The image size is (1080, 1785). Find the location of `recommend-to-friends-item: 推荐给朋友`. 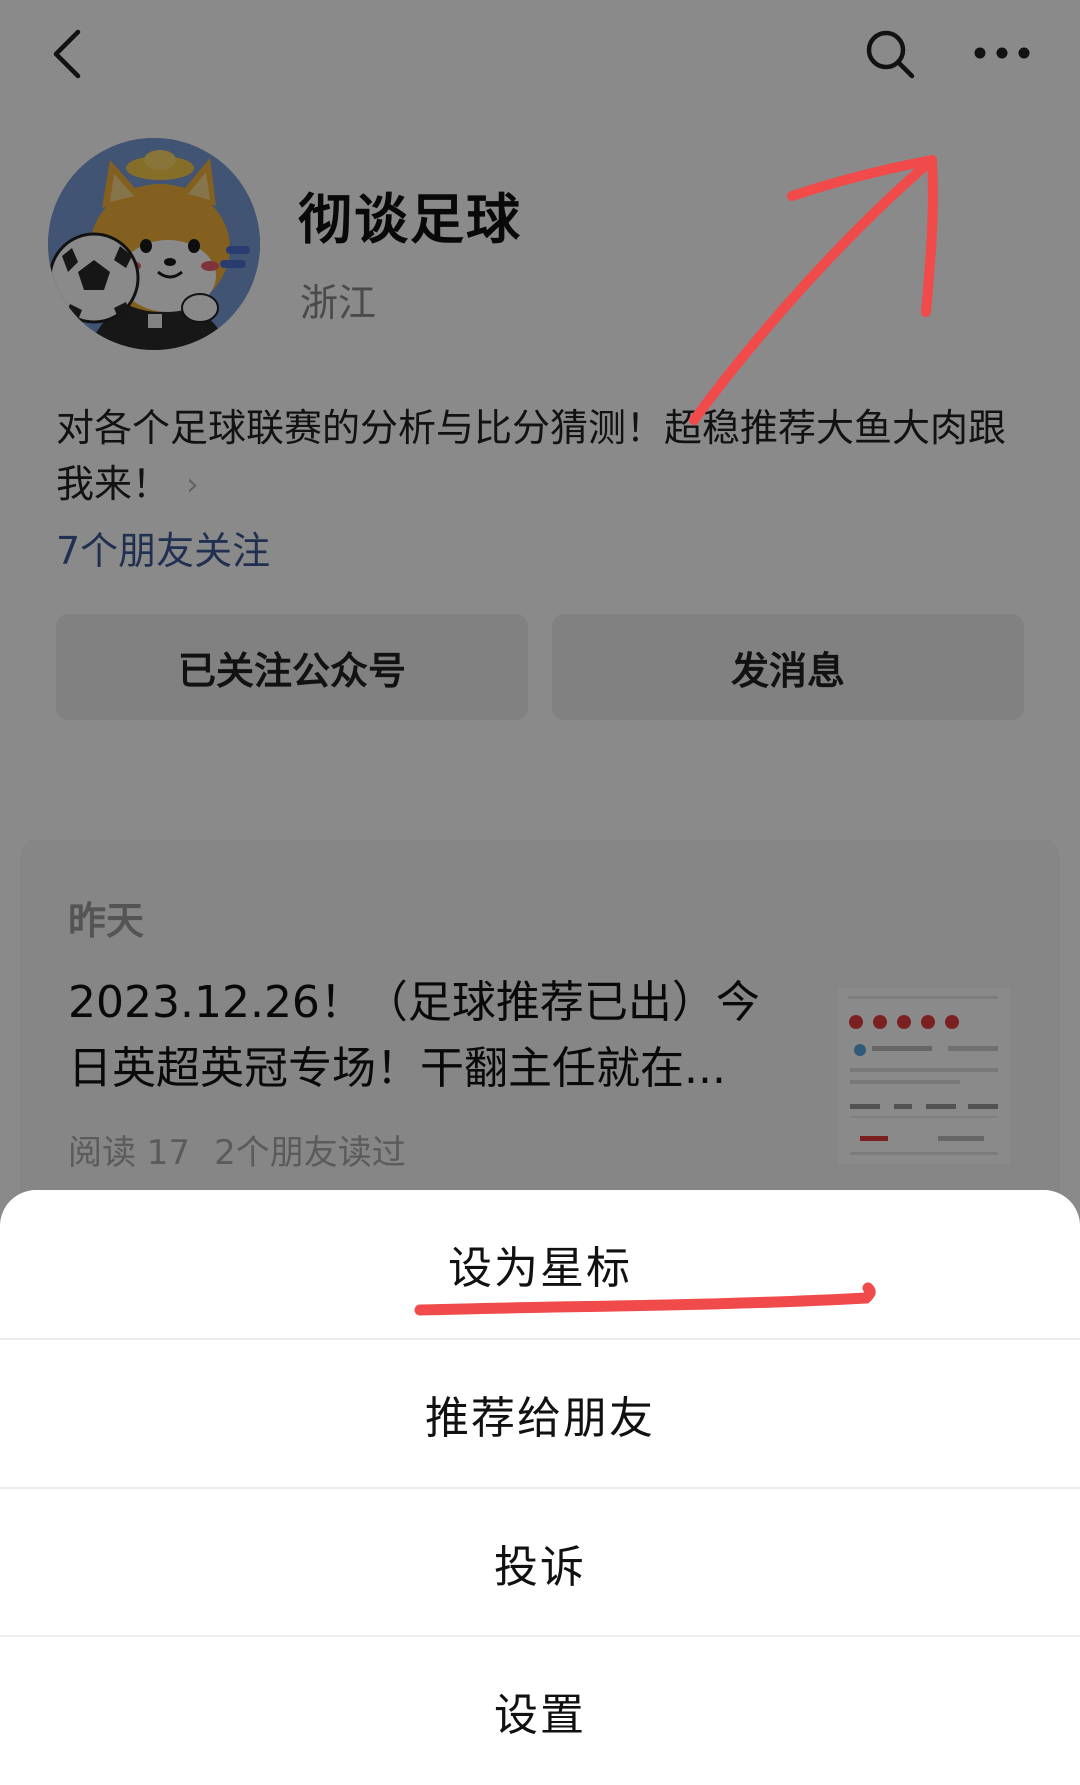

recommend-to-friends-item: 推荐给朋友 is located at coordinates (540, 1414).